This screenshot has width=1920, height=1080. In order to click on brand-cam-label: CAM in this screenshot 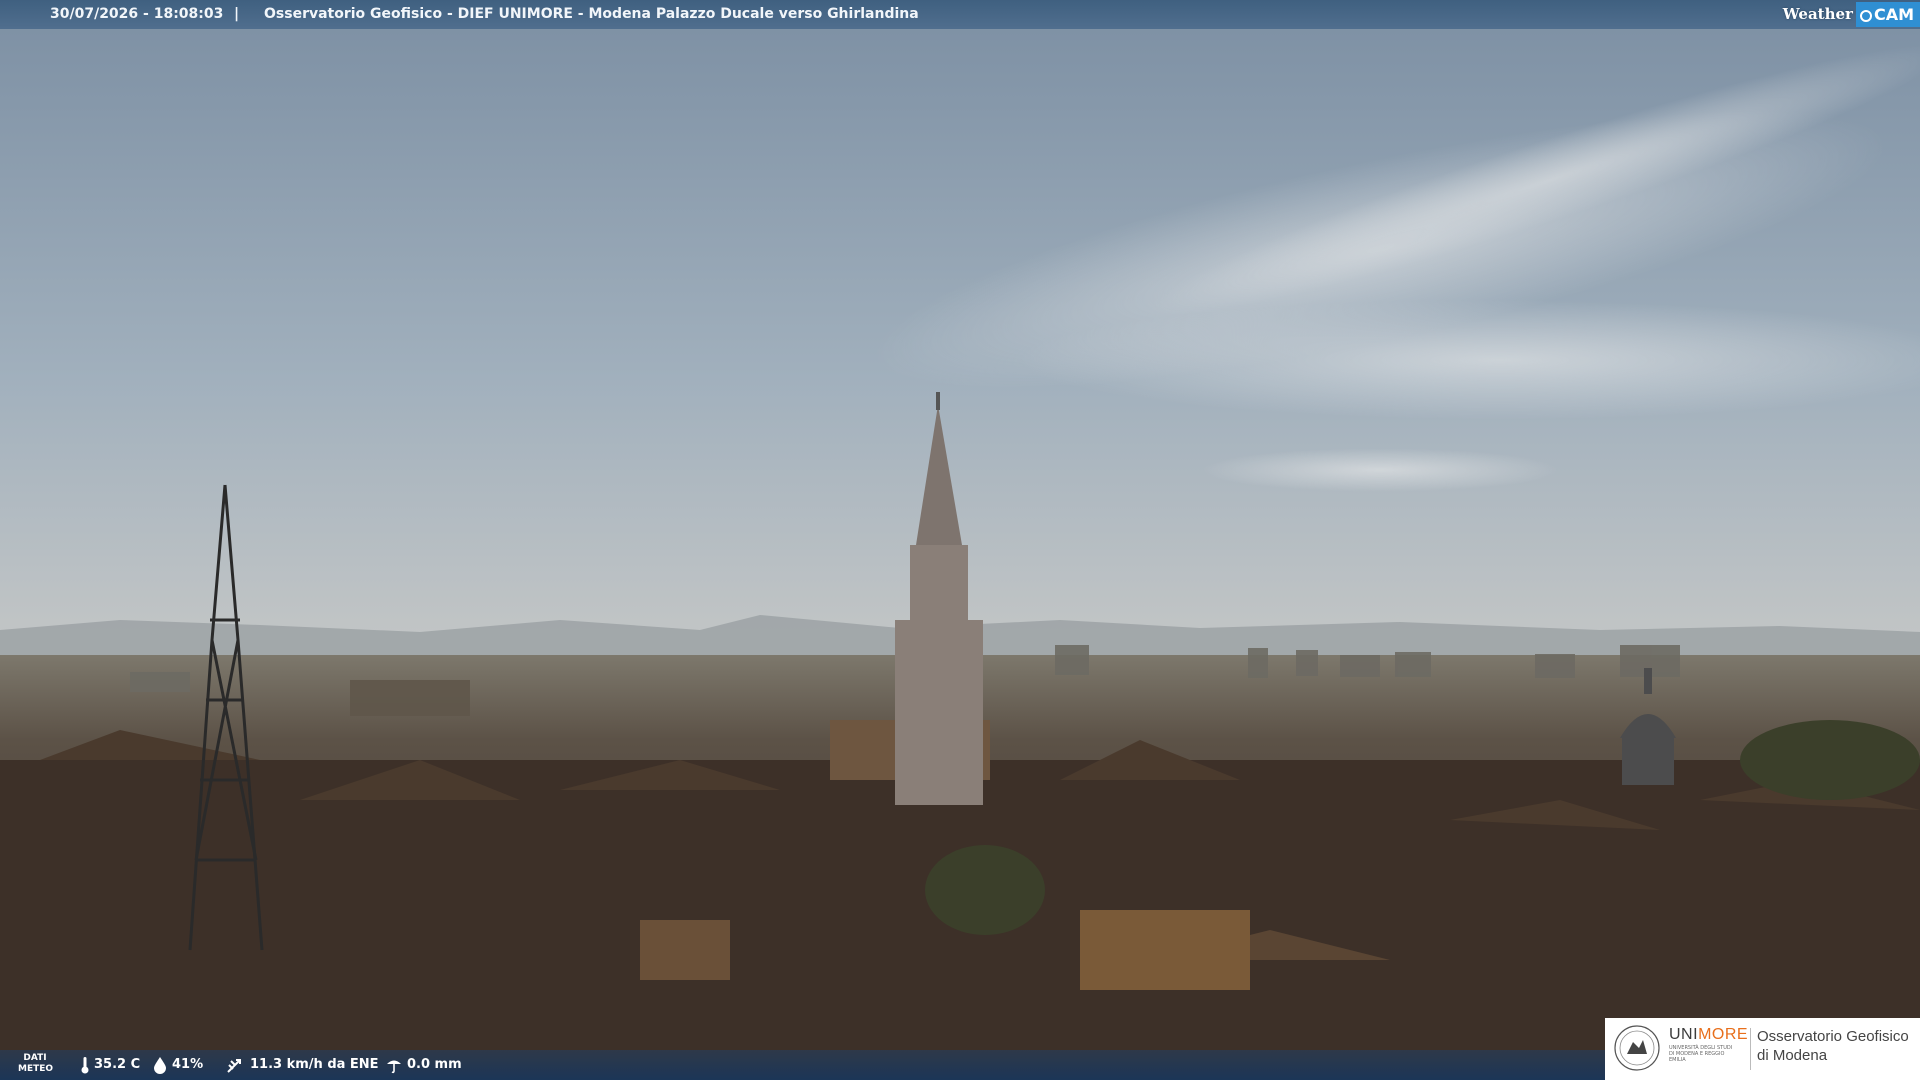, I will do `click(1893, 14)`.